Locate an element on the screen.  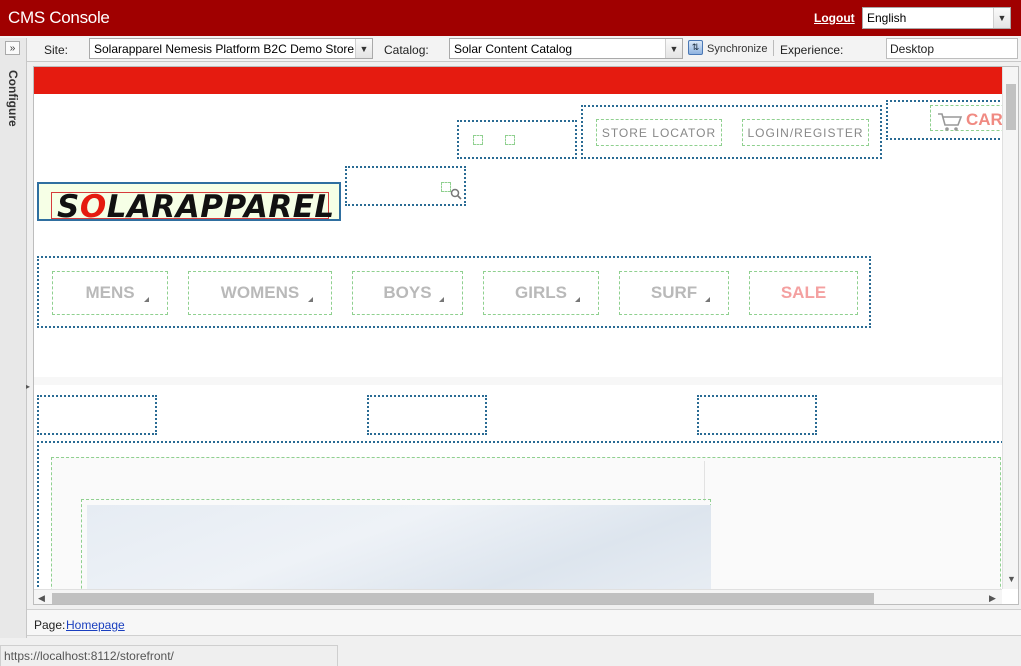
horizontal-scroll-thumb is located at coordinates (463, 598).